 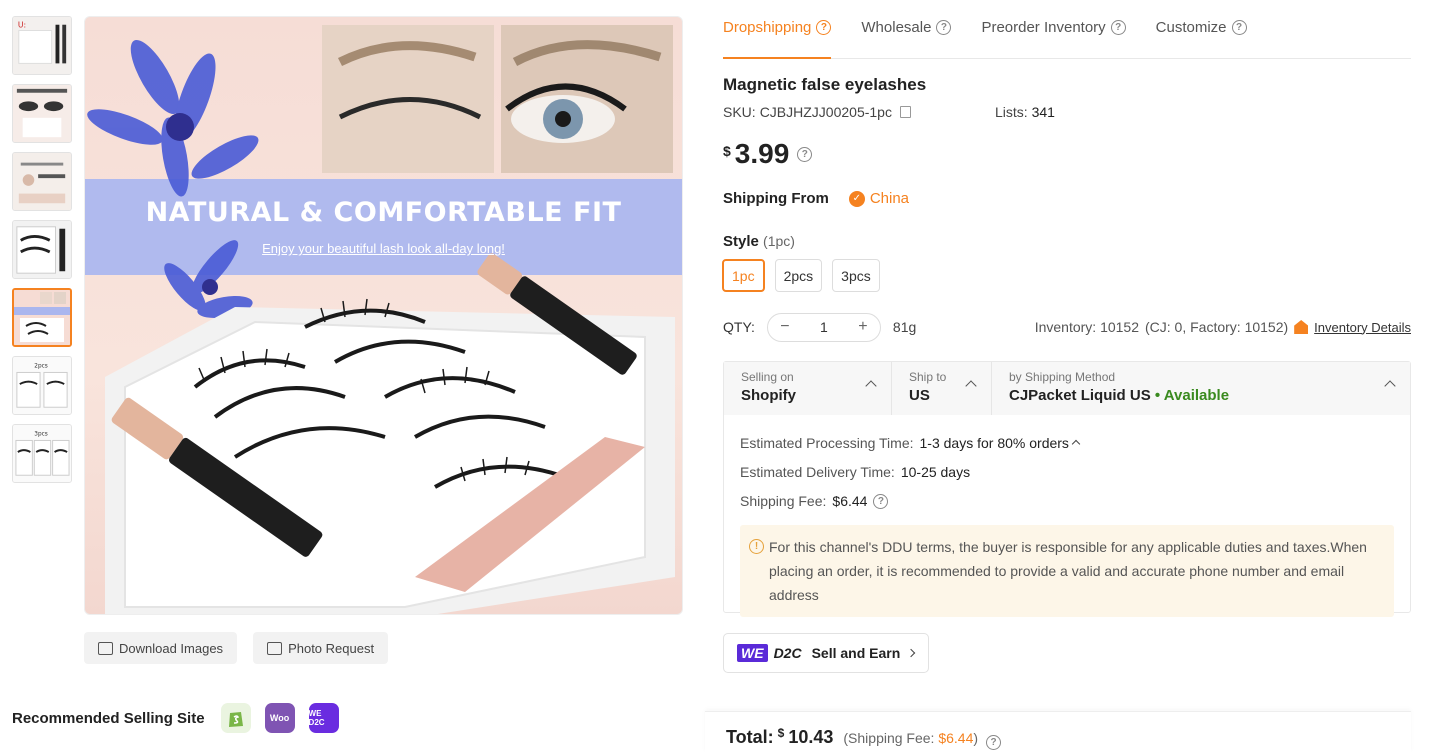 I want to click on fee-prefix: (Shipping Fee:, so click(x=891, y=738).